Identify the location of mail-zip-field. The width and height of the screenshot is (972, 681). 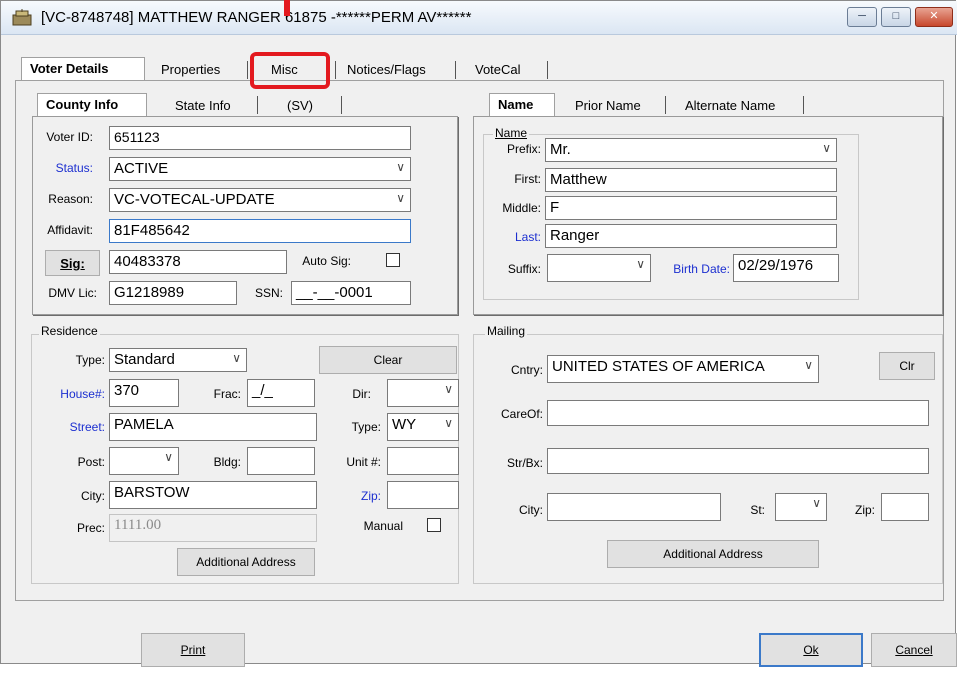
(905, 507).